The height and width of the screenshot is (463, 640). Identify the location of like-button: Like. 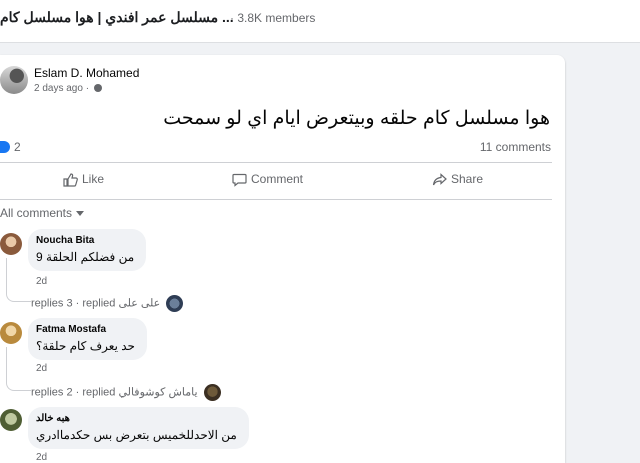
(83, 182).